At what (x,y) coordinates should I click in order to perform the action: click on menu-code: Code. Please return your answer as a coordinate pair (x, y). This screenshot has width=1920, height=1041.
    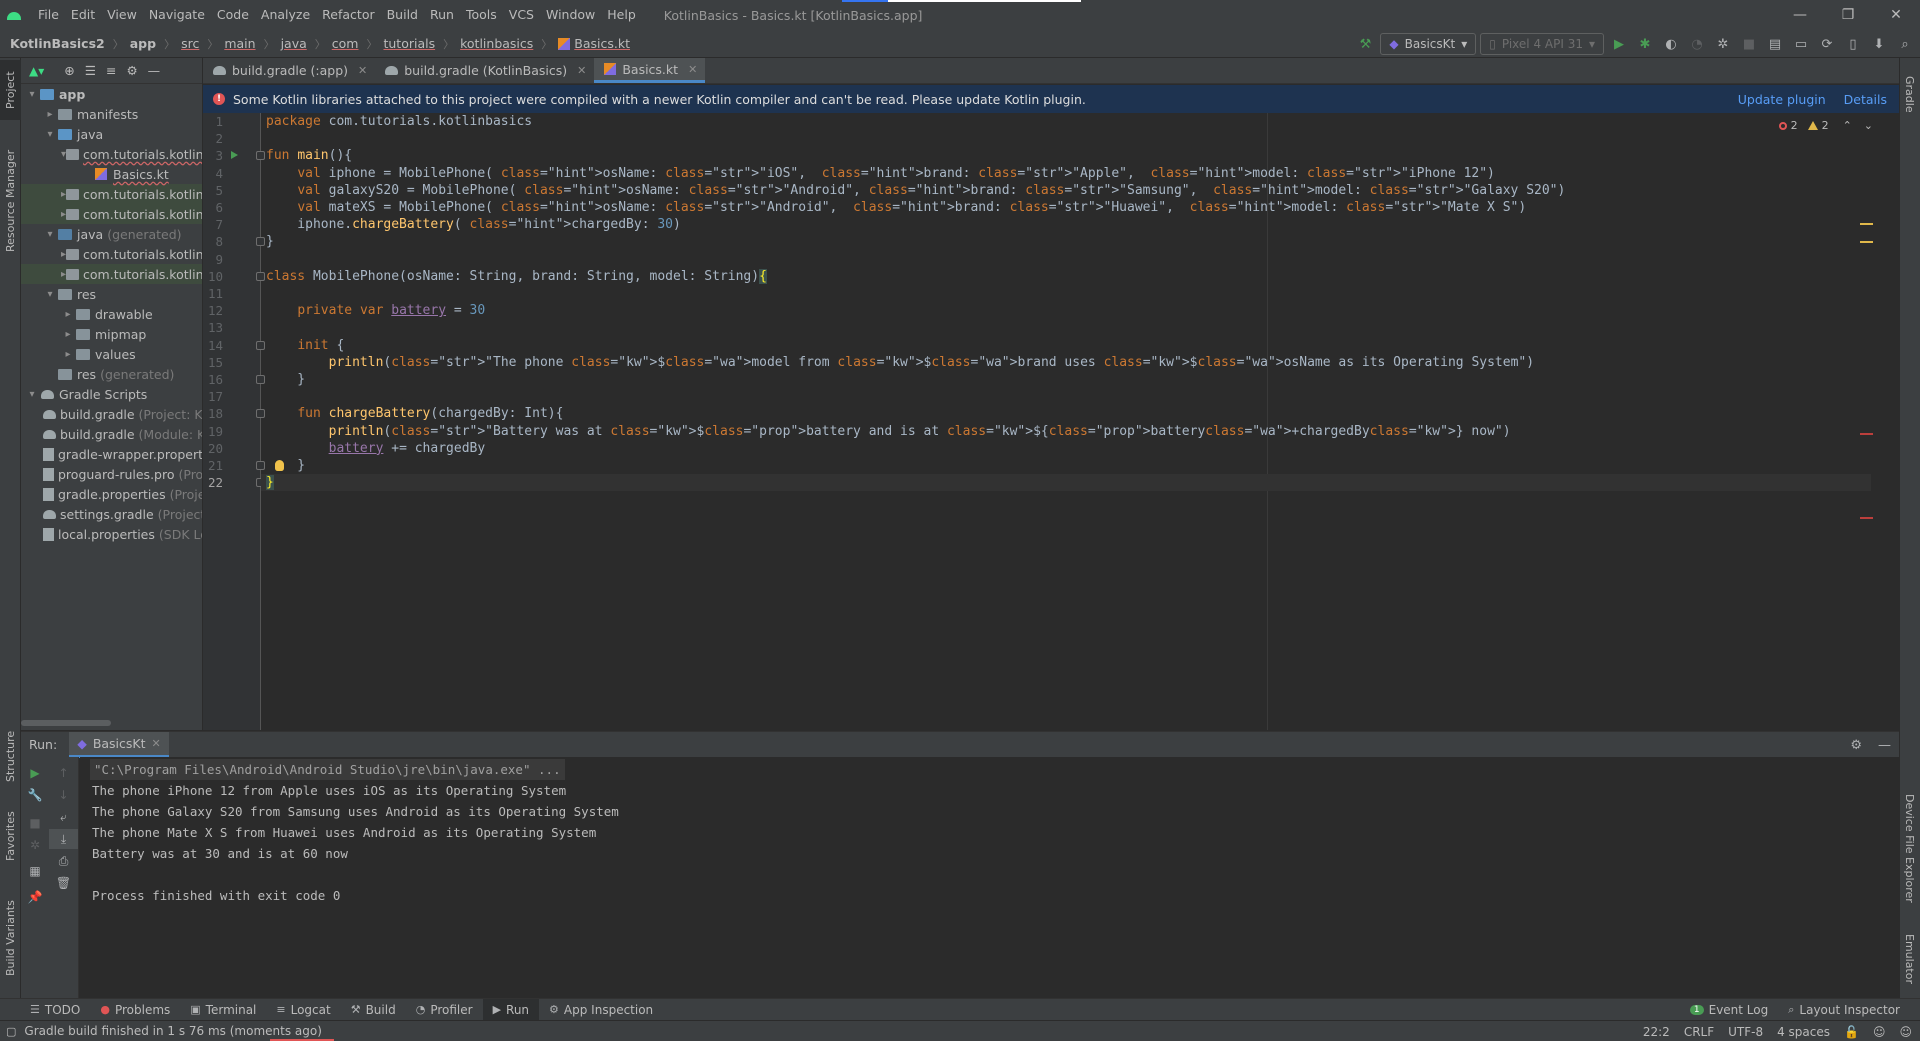
    Looking at the image, I should click on (233, 15).